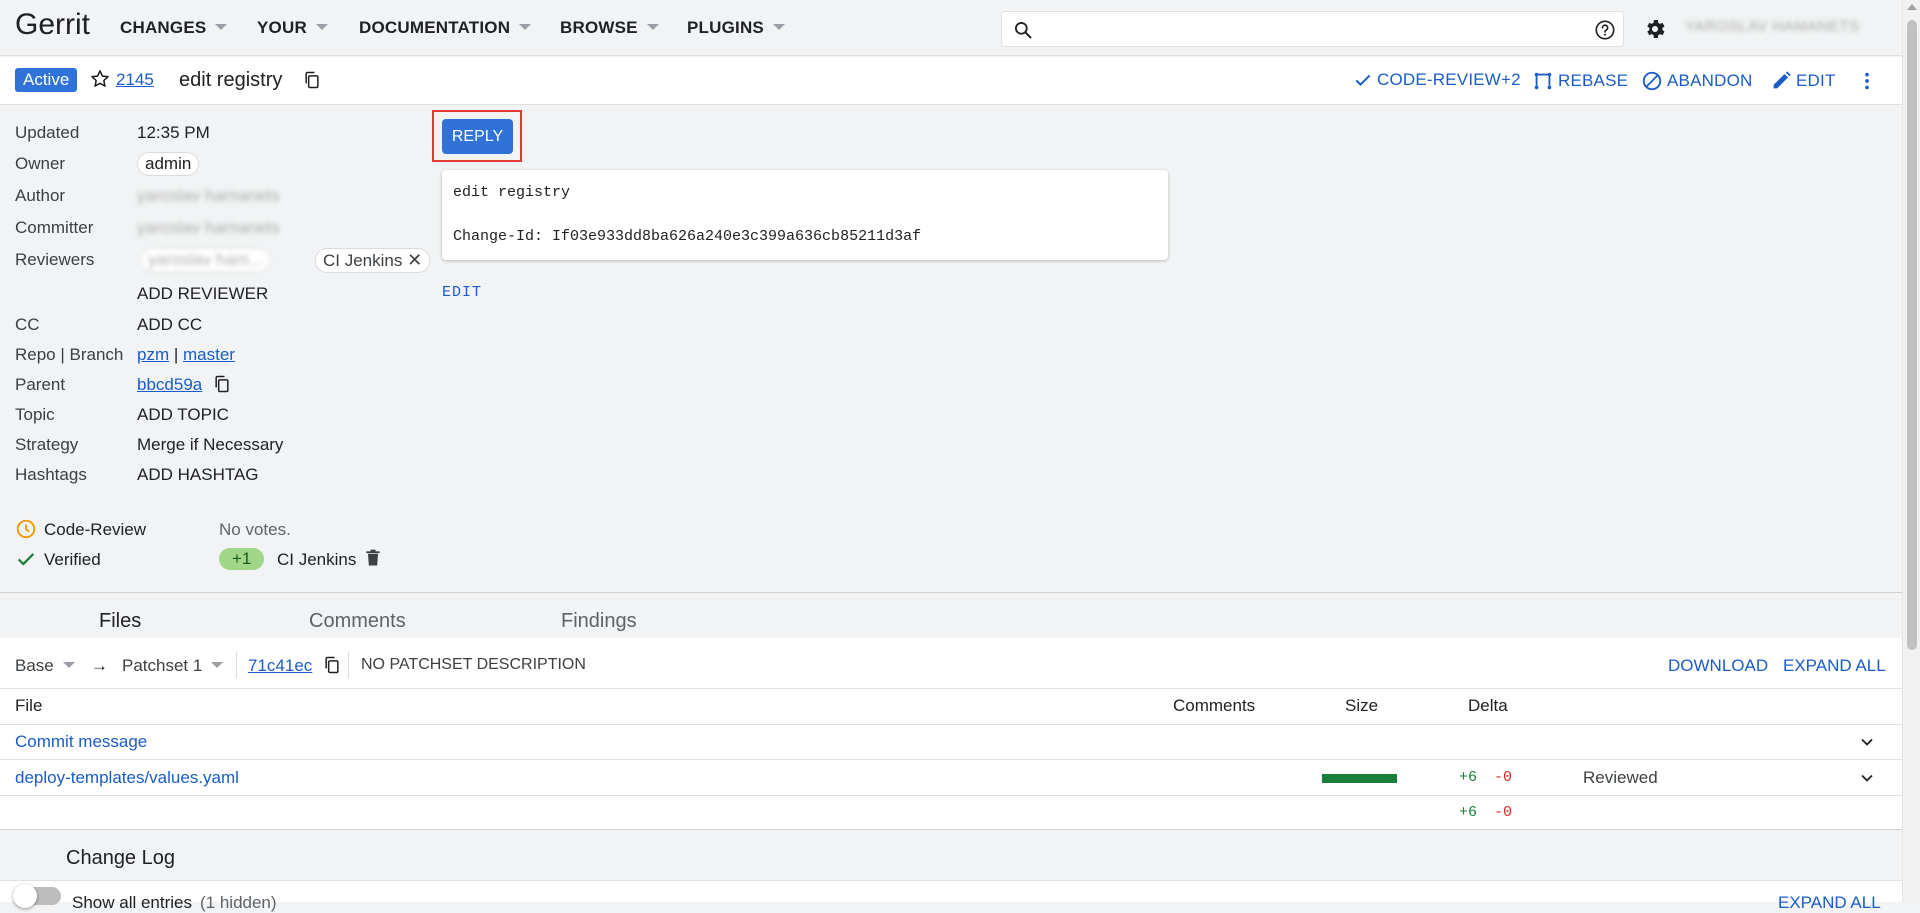 This screenshot has height=913, width=1920. What do you see at coordinates (26, 529) in the screenshot?
I see `clock-icon` at bounding box center [26, 529].